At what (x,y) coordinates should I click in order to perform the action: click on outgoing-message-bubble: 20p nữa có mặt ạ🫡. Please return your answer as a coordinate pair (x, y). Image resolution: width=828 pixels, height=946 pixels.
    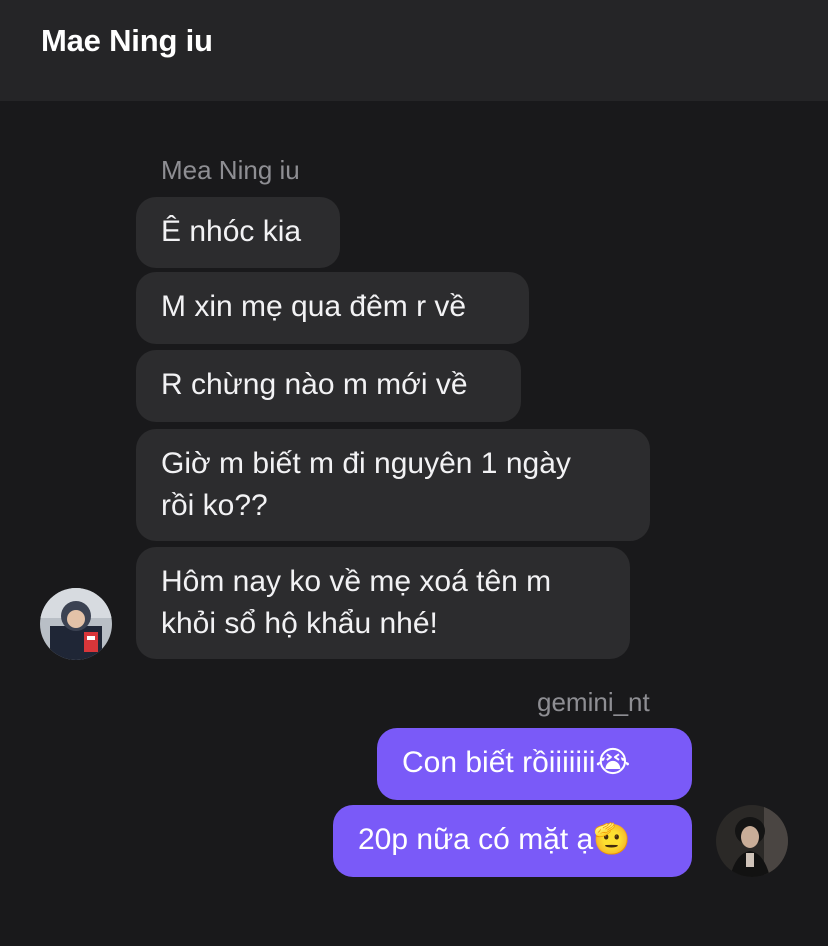
    Looking at the image, I should click on (512, 841).